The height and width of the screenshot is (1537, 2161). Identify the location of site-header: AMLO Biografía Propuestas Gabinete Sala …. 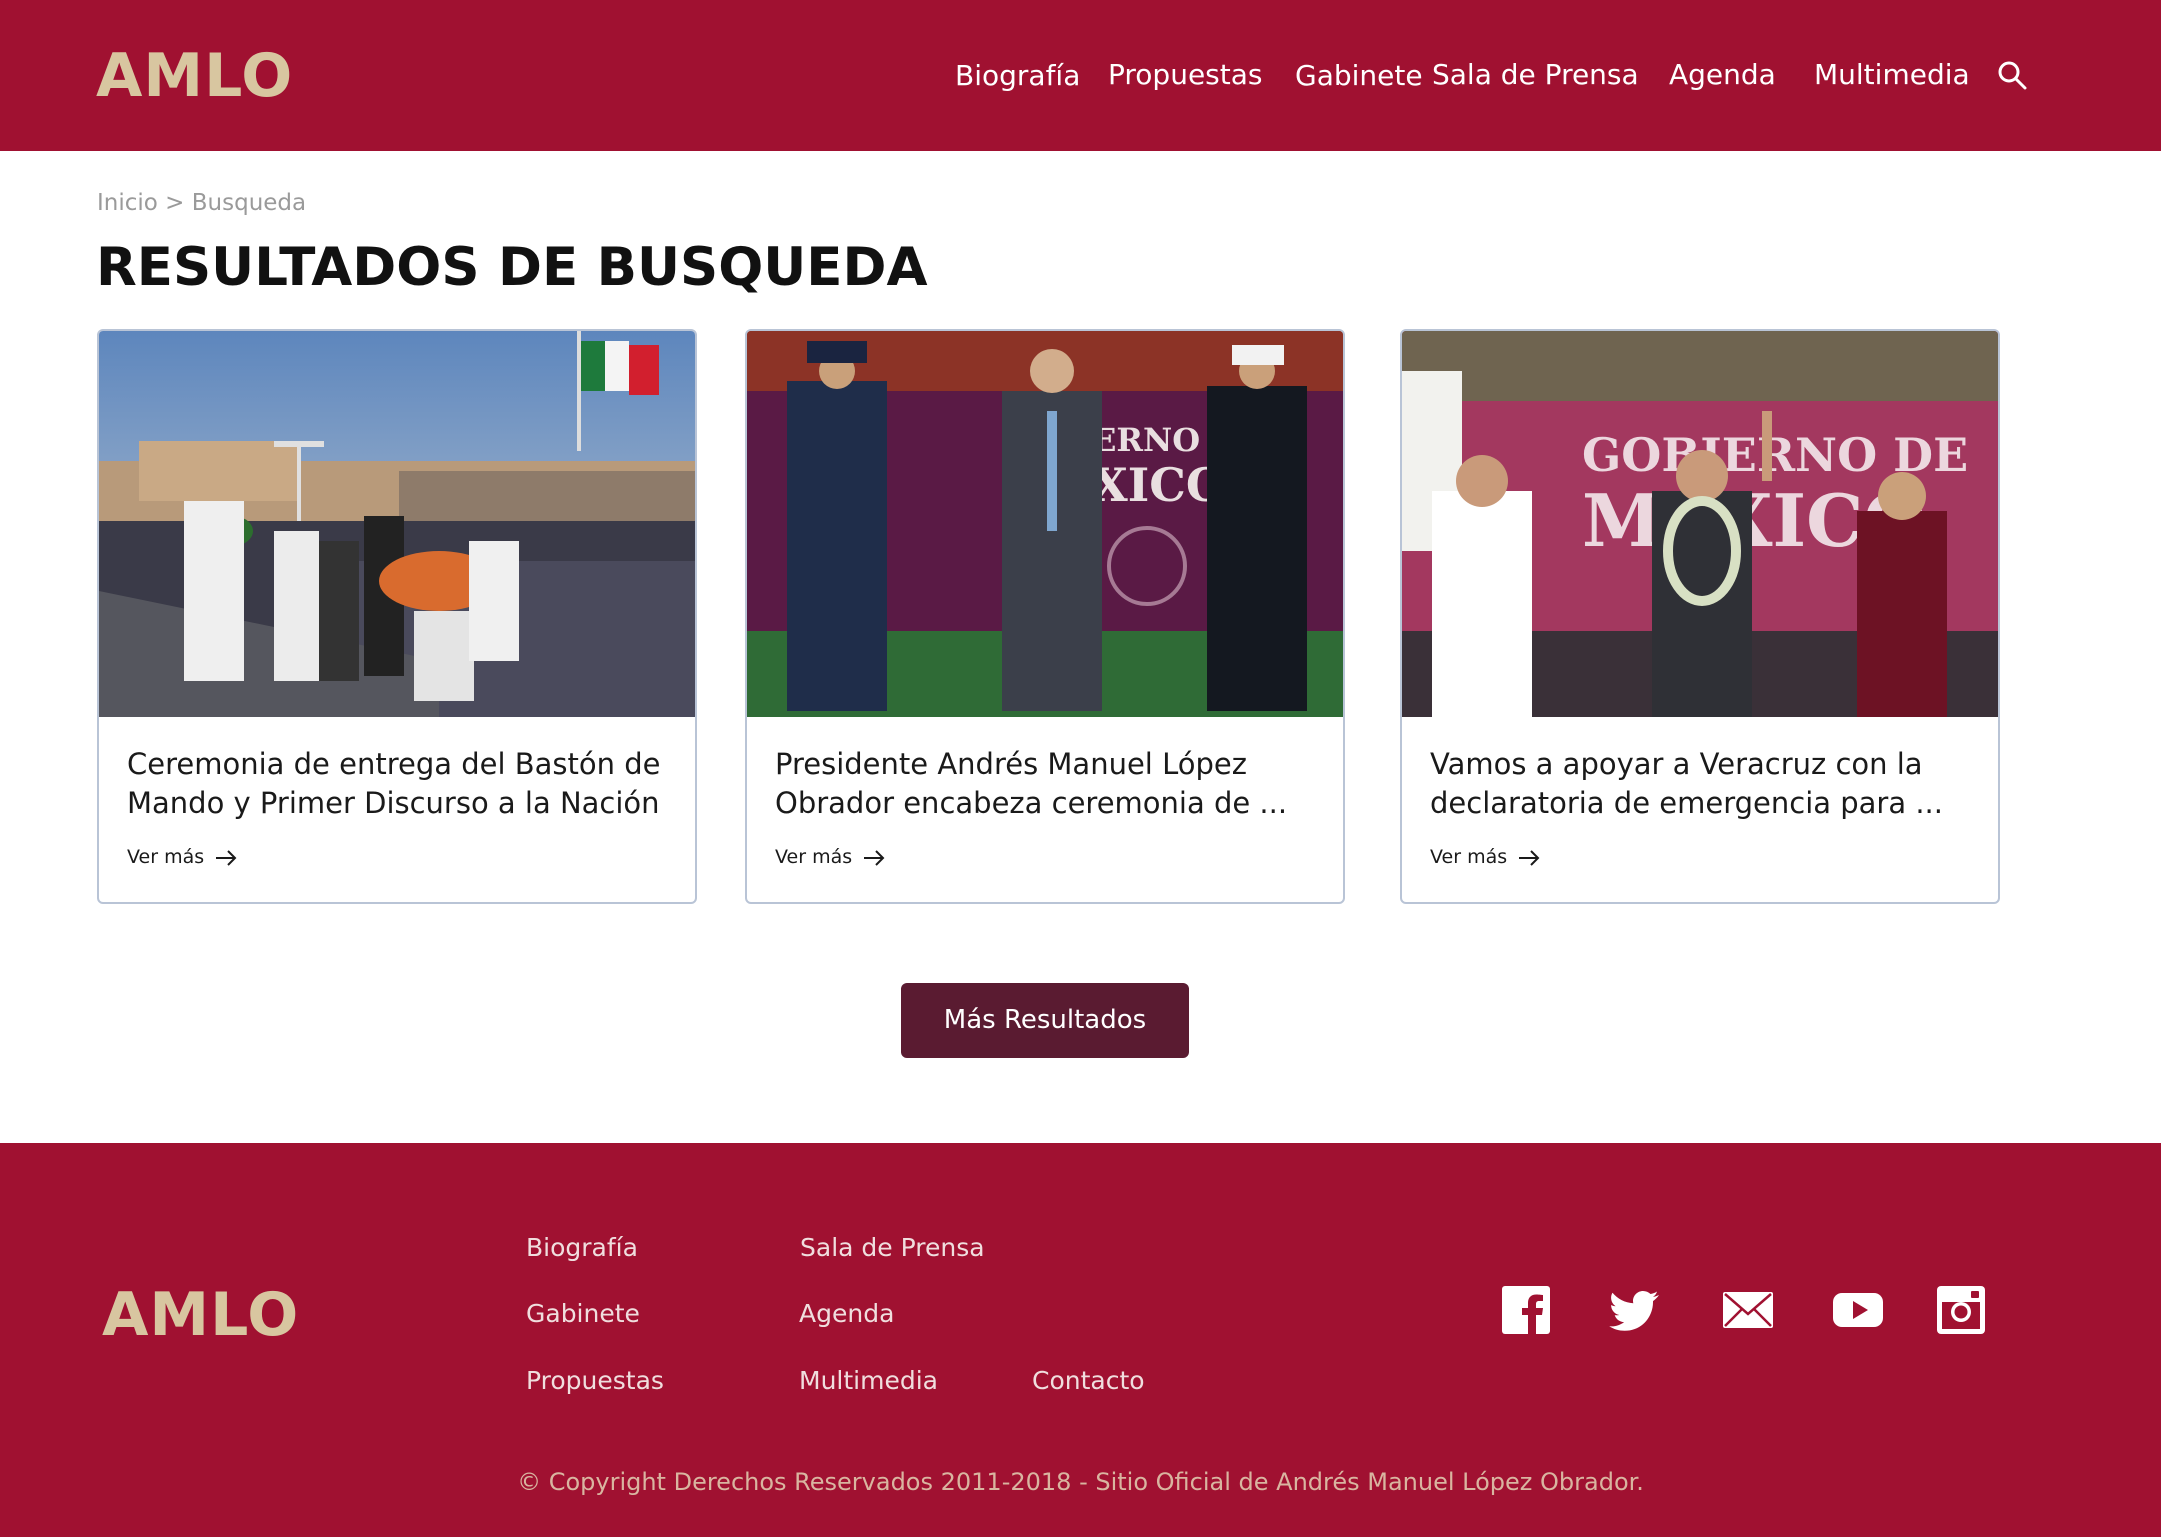
(1080, 75).